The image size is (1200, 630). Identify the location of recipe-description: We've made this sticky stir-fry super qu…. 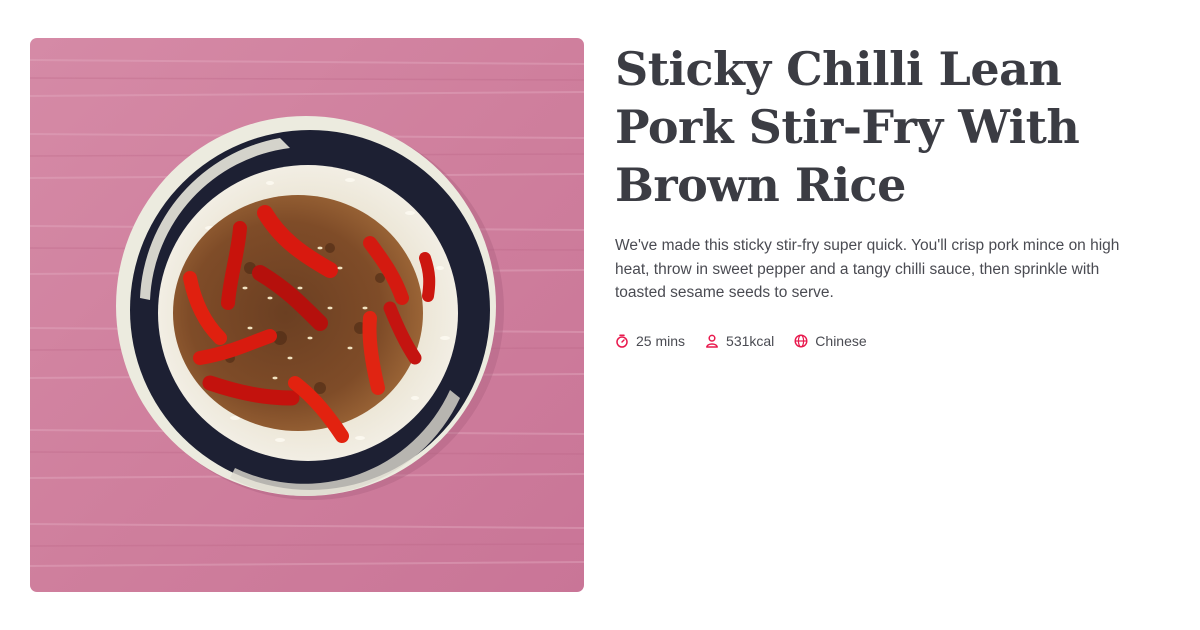
(867, 269).